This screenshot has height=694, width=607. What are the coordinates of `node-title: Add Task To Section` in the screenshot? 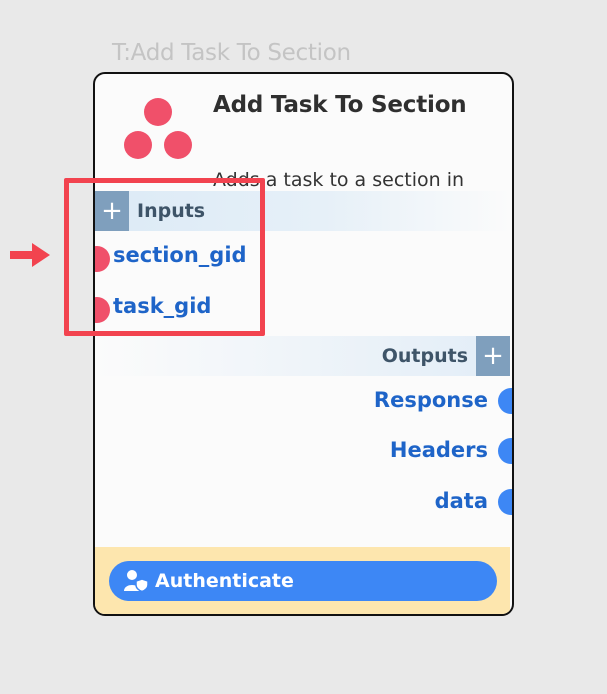 It's located at (340, 105).